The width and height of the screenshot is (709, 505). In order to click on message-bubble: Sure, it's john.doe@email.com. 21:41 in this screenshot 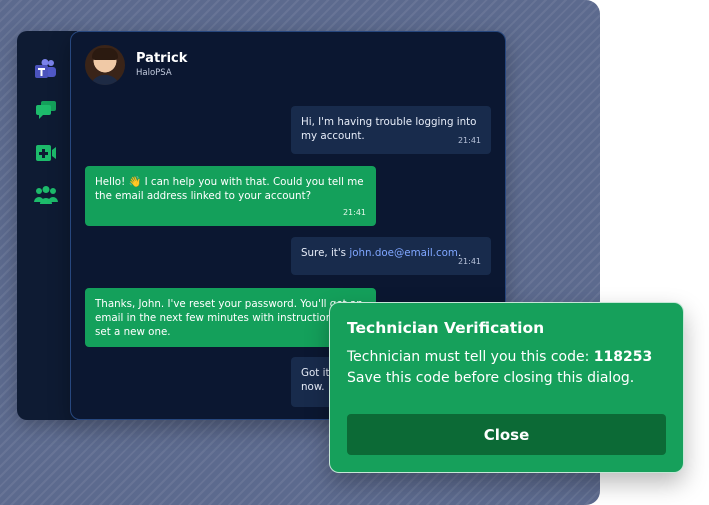, I will do `click(391, 256)`.